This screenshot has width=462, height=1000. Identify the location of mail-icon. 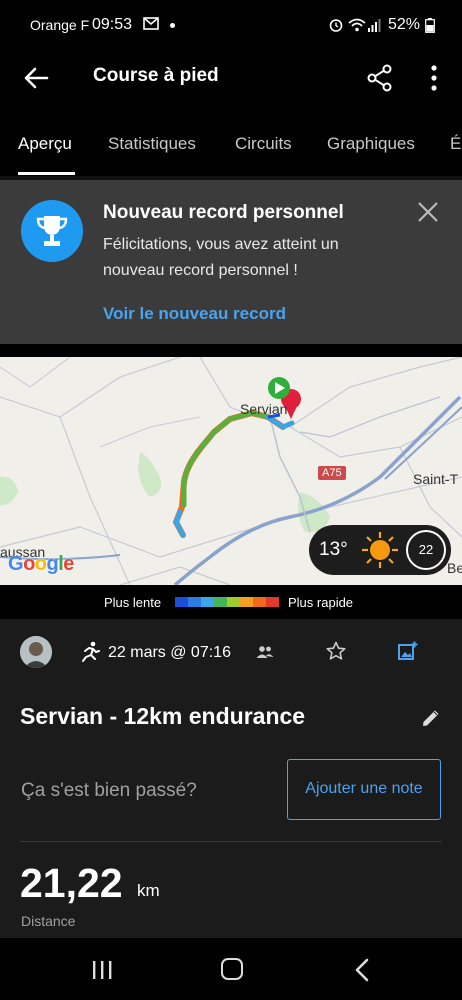
(151, 23).